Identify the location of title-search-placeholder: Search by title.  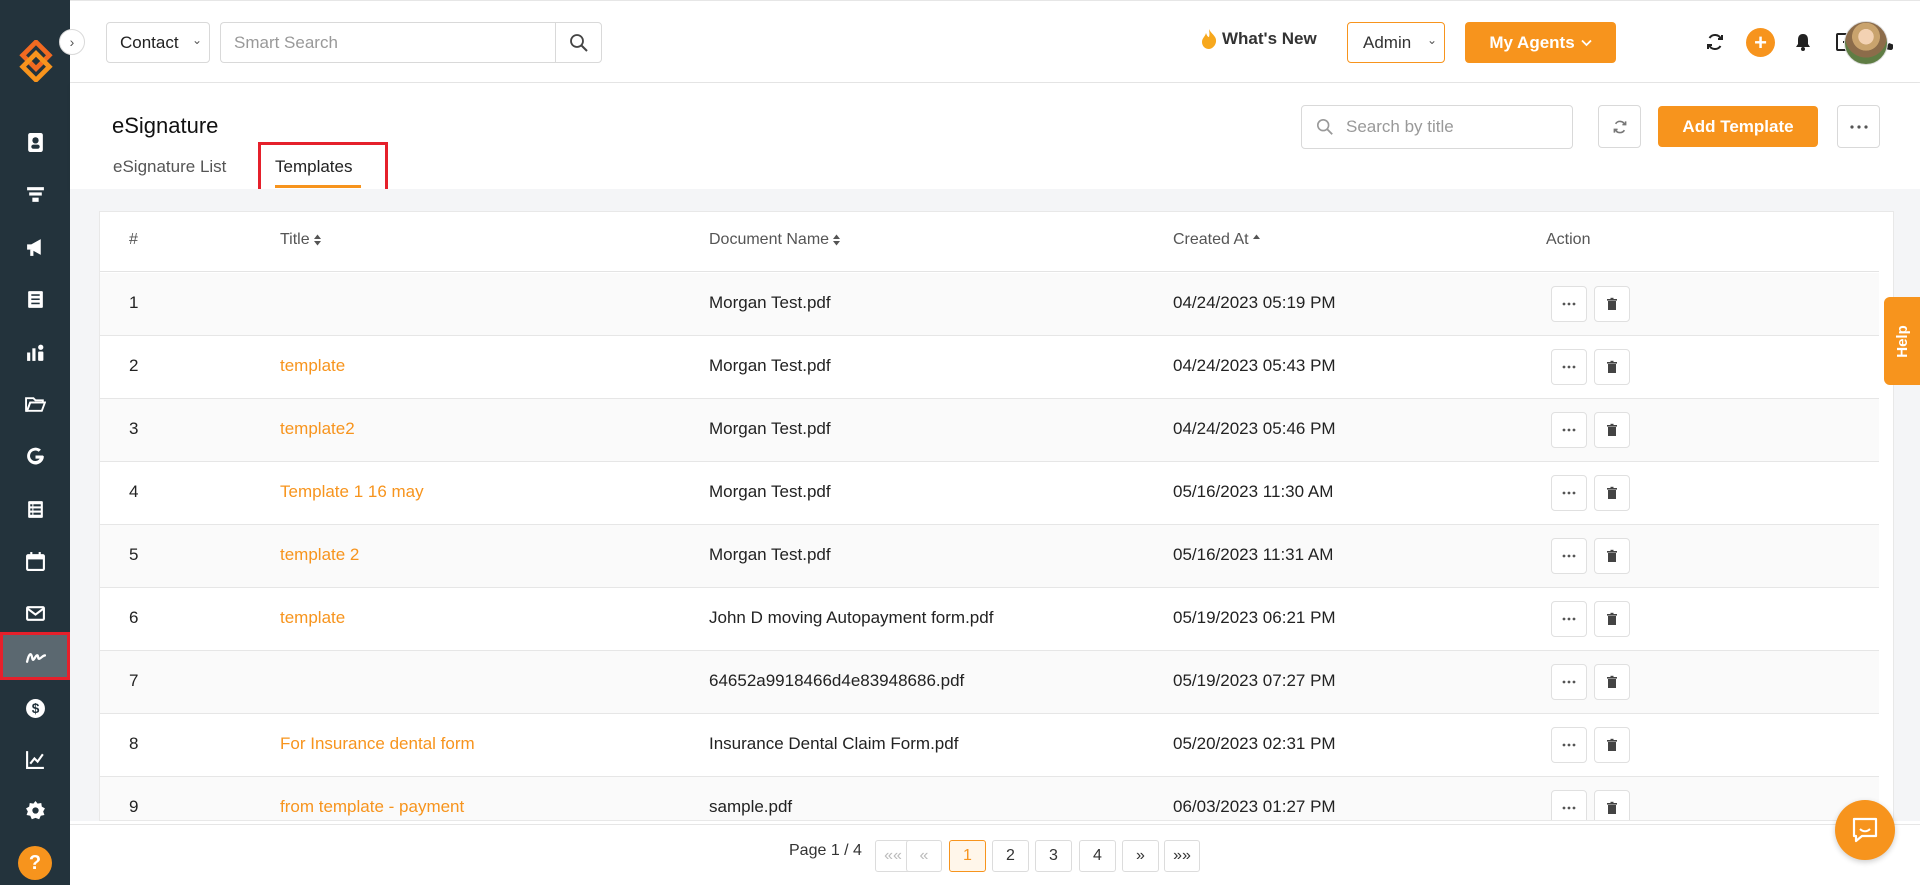
(1400, 126).